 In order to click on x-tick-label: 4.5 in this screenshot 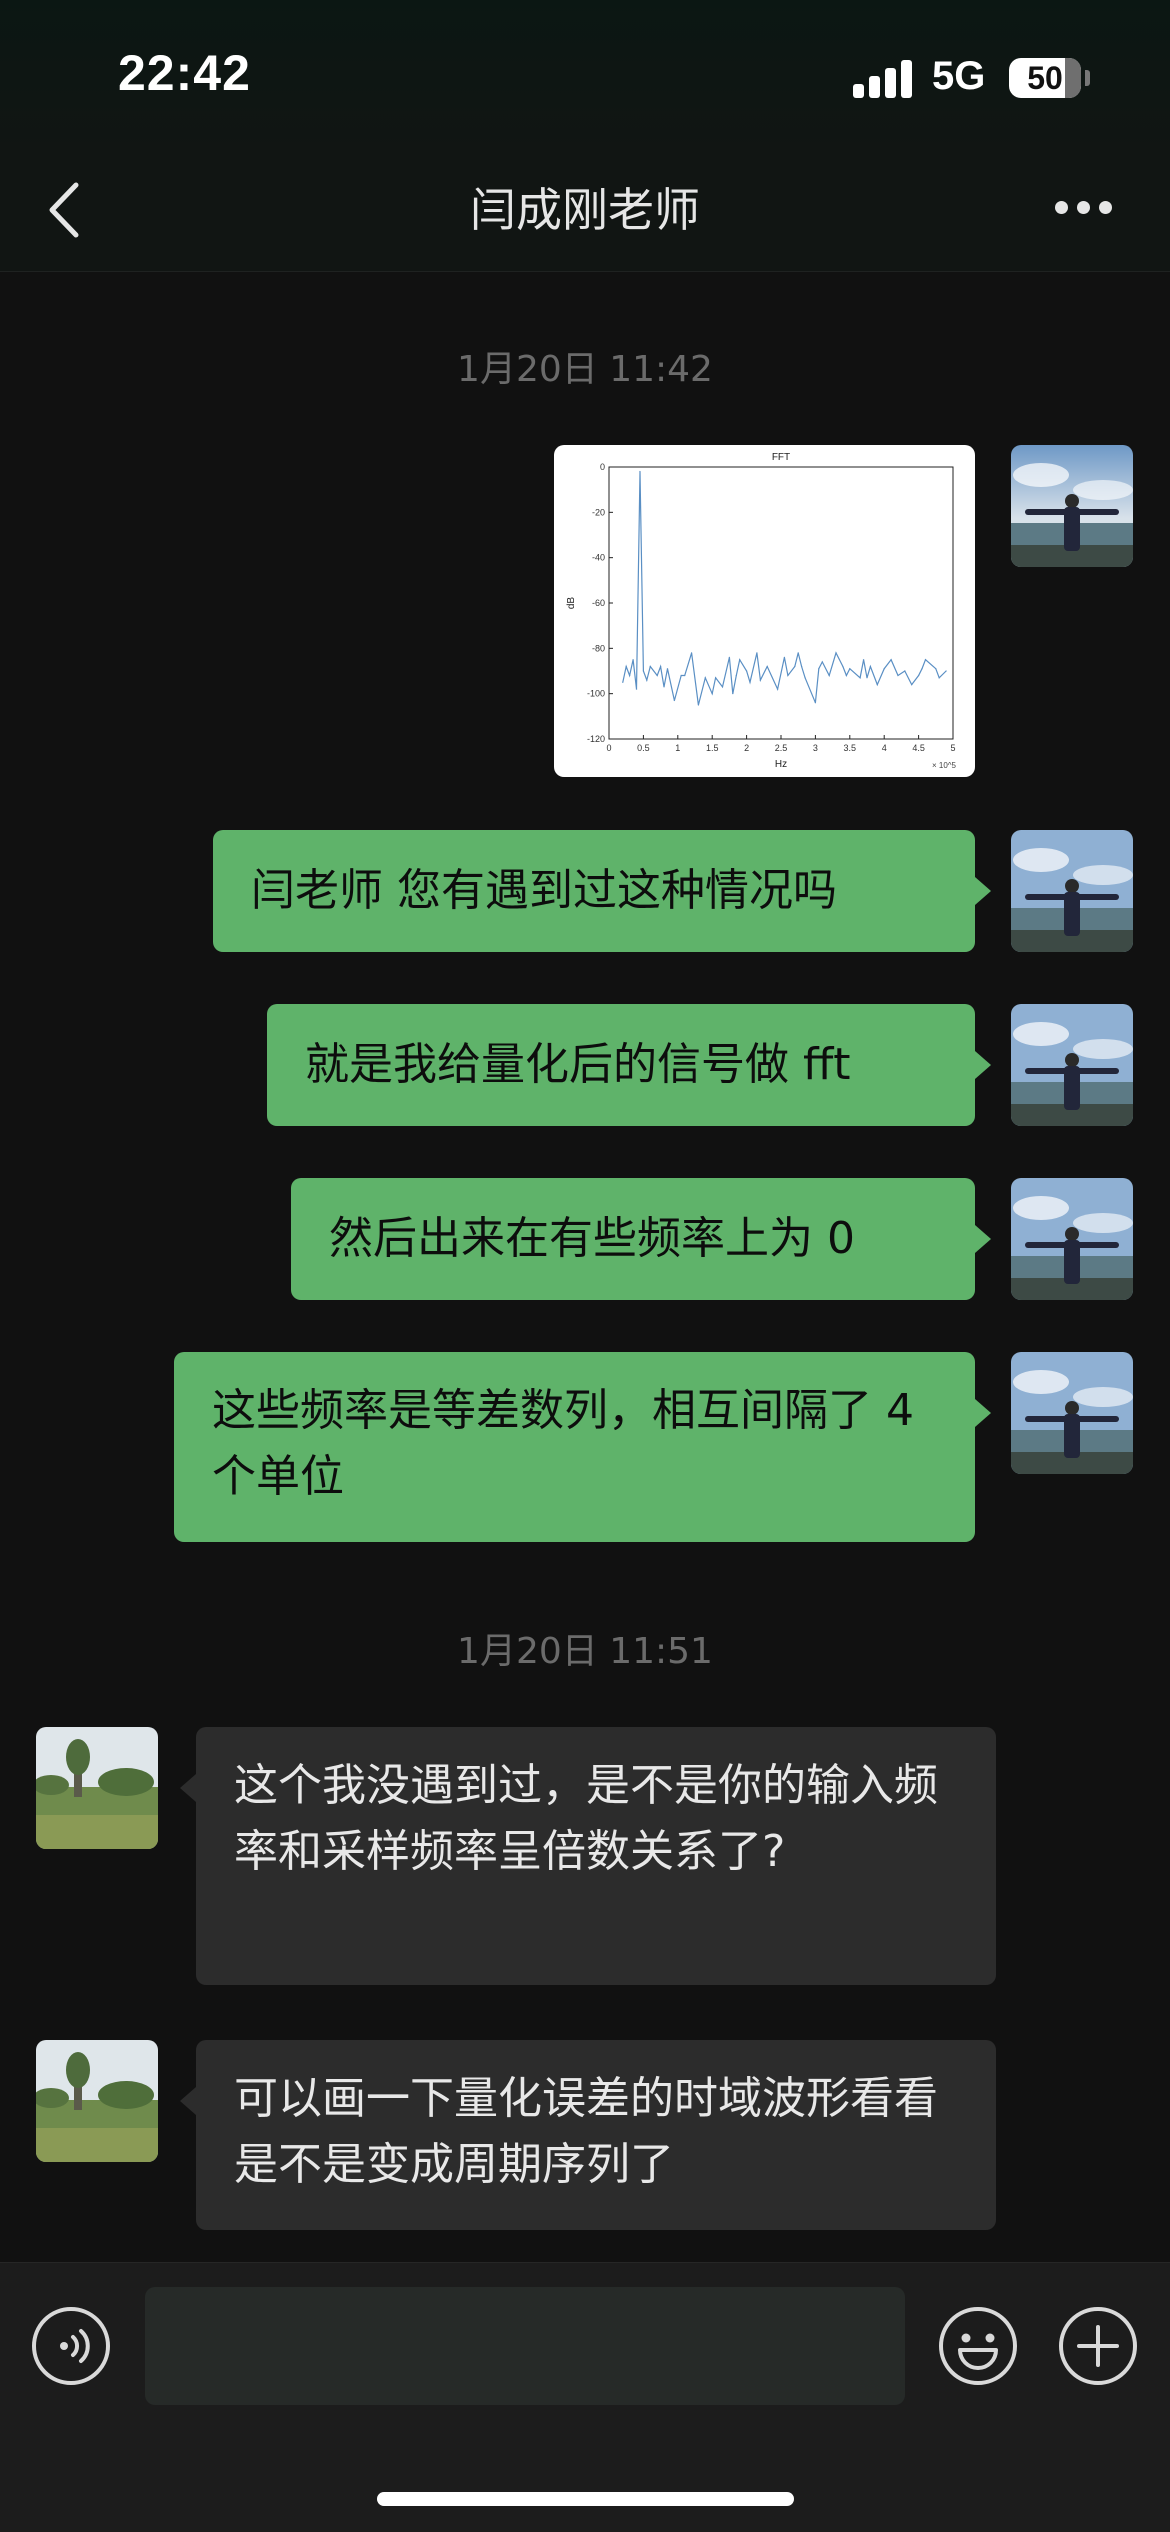, I will do `click(918, 748)`.